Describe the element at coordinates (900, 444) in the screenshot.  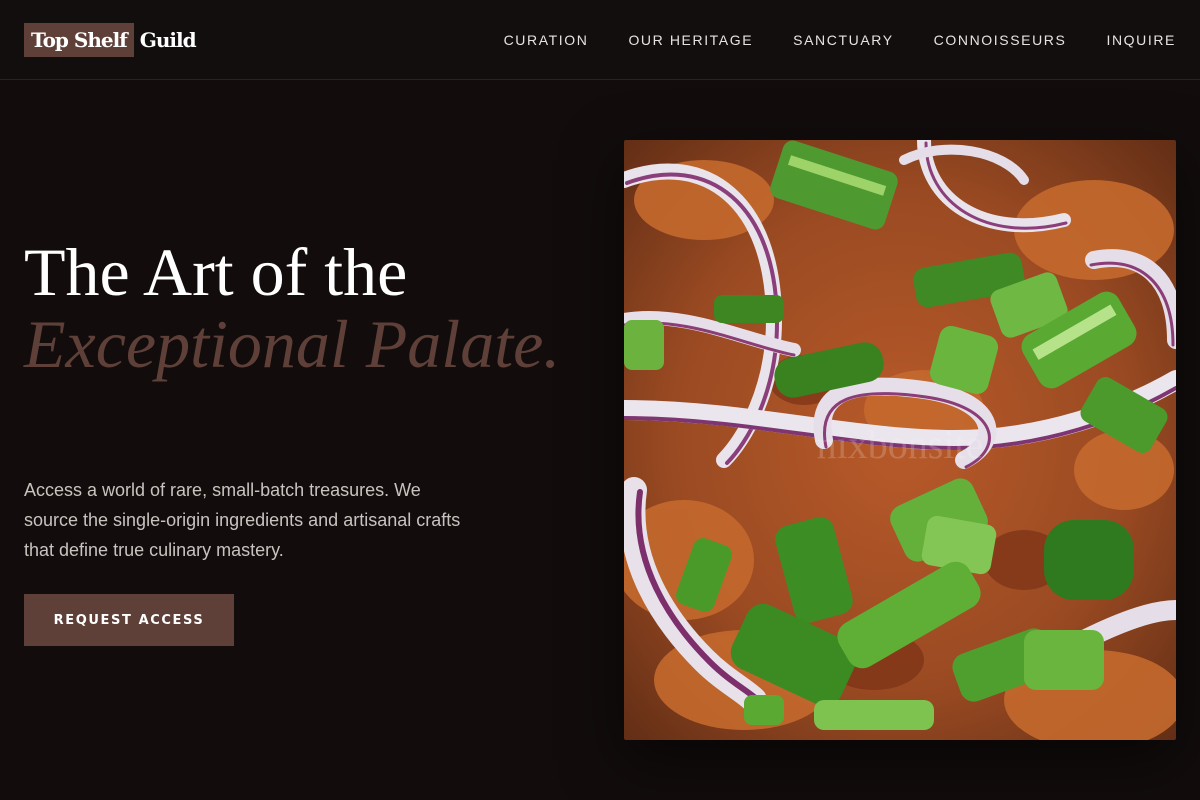
I see `photo-watermark: nixbonsite` at that location.